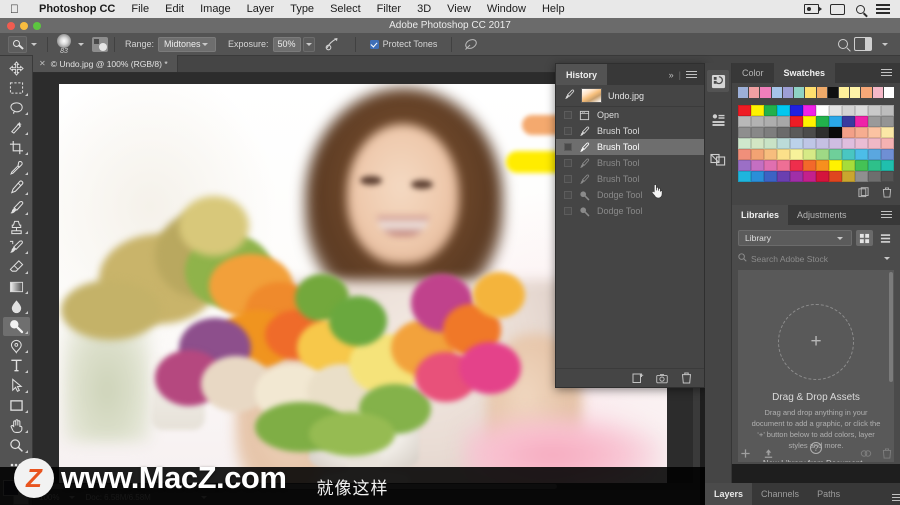 This screenshot has width=900, height=505. I want to click on menu-filter: Filter, so click(389, 9).